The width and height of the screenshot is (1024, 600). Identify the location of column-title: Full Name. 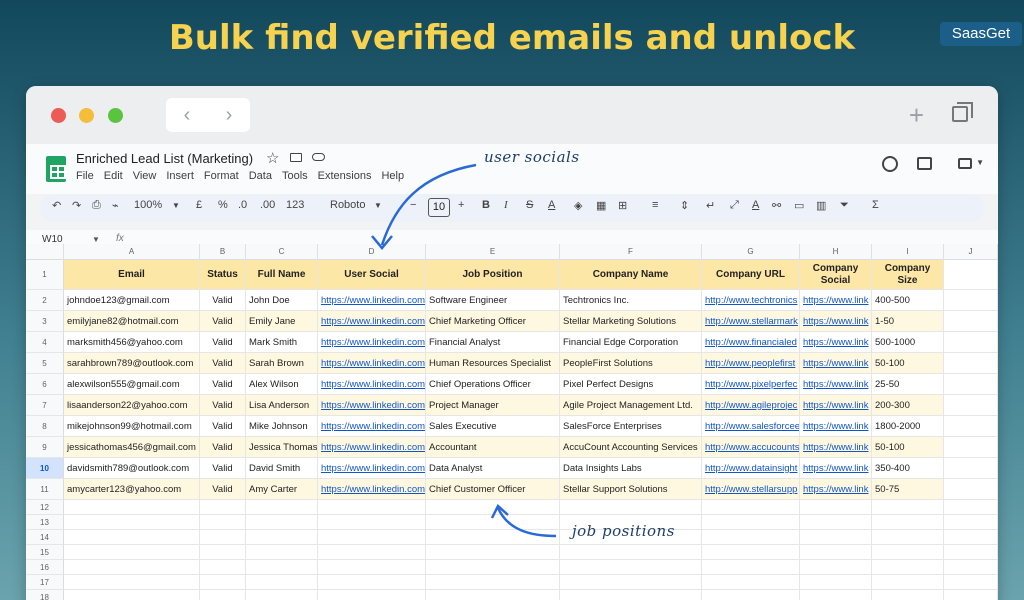
(282, 274).